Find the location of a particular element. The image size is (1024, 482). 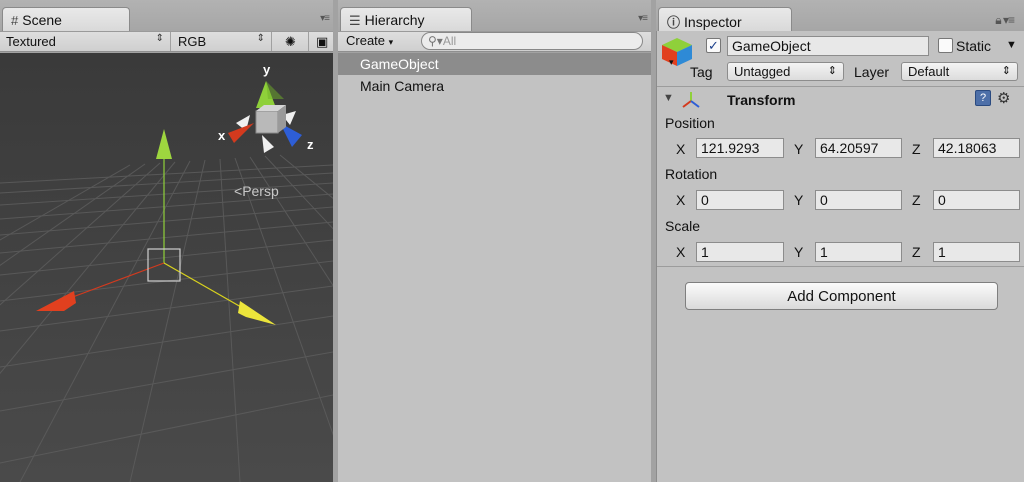

scale-y-value: 1 is located at coordinates (824, 252).